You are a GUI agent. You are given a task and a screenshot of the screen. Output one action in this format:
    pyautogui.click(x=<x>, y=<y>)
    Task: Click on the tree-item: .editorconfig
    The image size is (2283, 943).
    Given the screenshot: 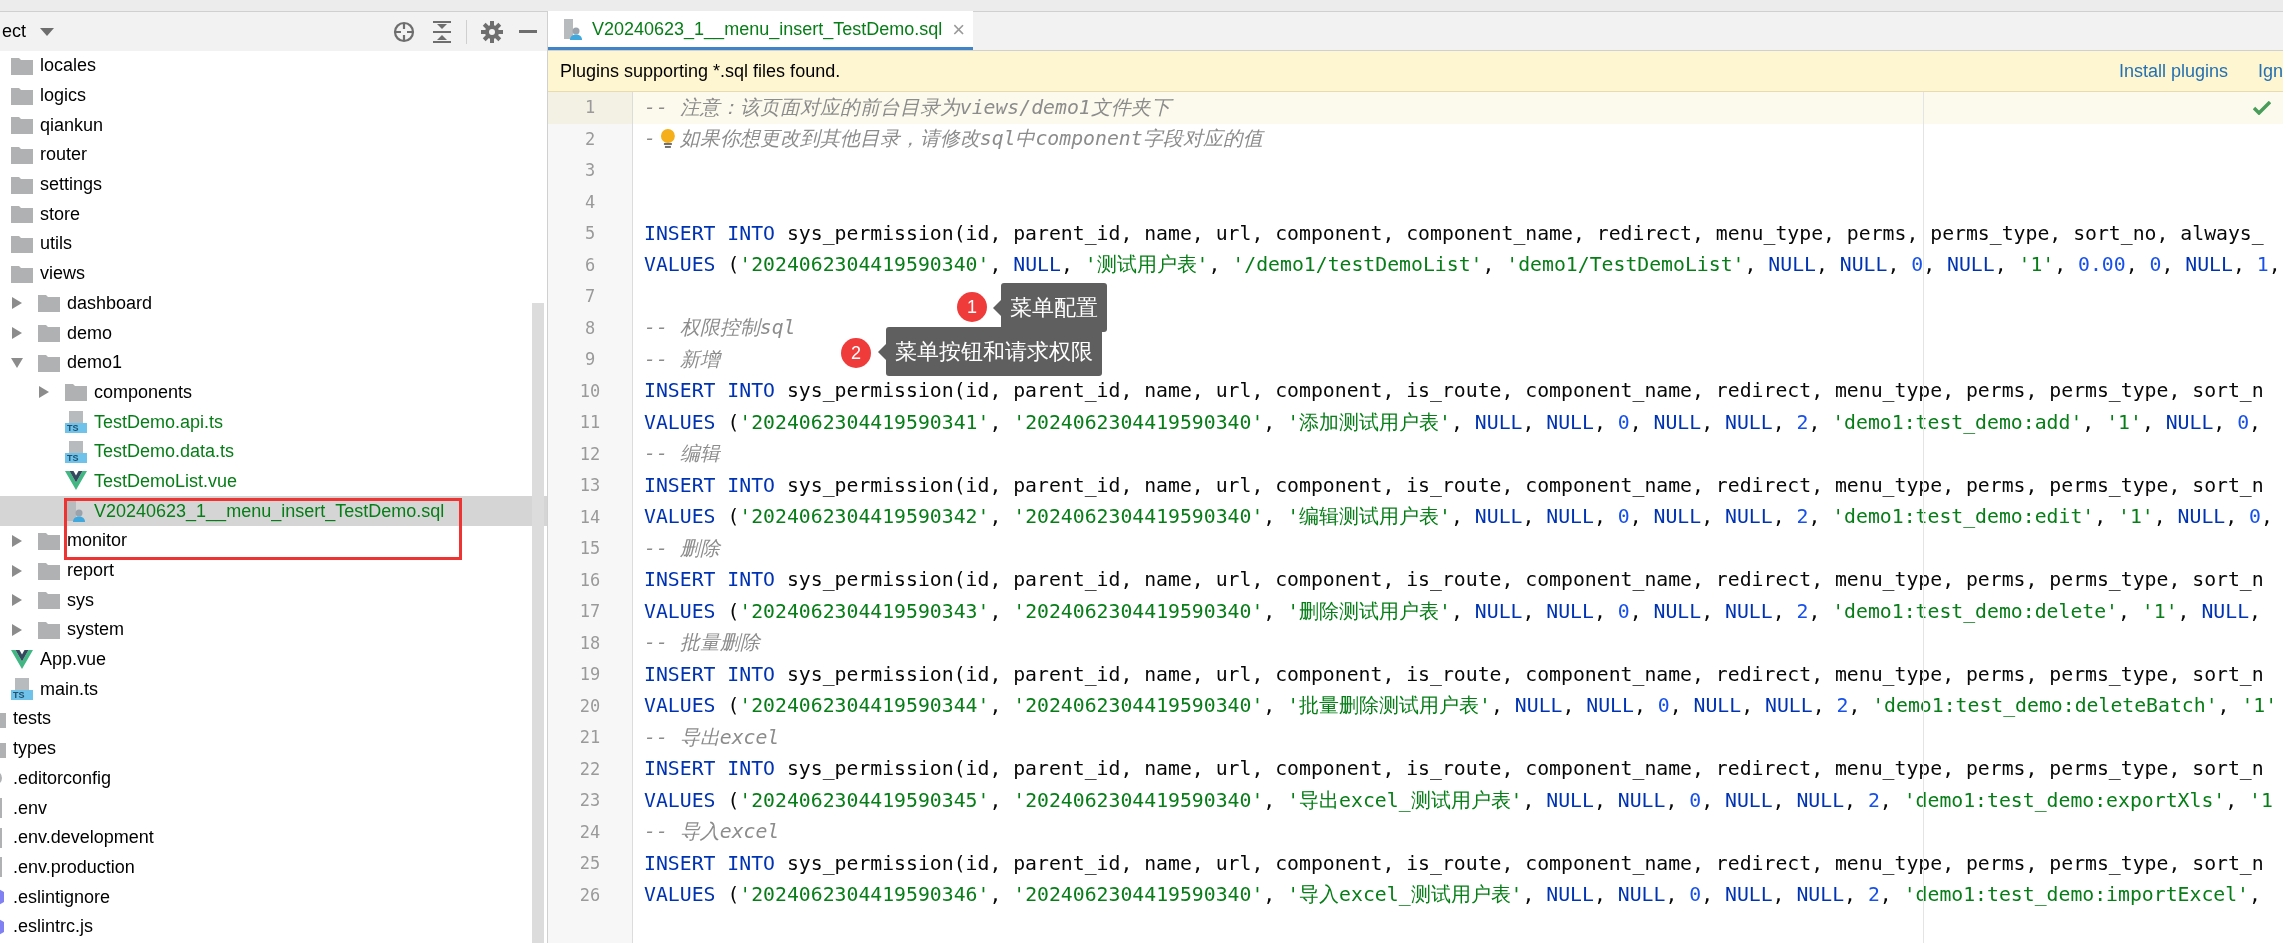 What is the action you would take?
    pyautogui.click(x=273, y=778)
    